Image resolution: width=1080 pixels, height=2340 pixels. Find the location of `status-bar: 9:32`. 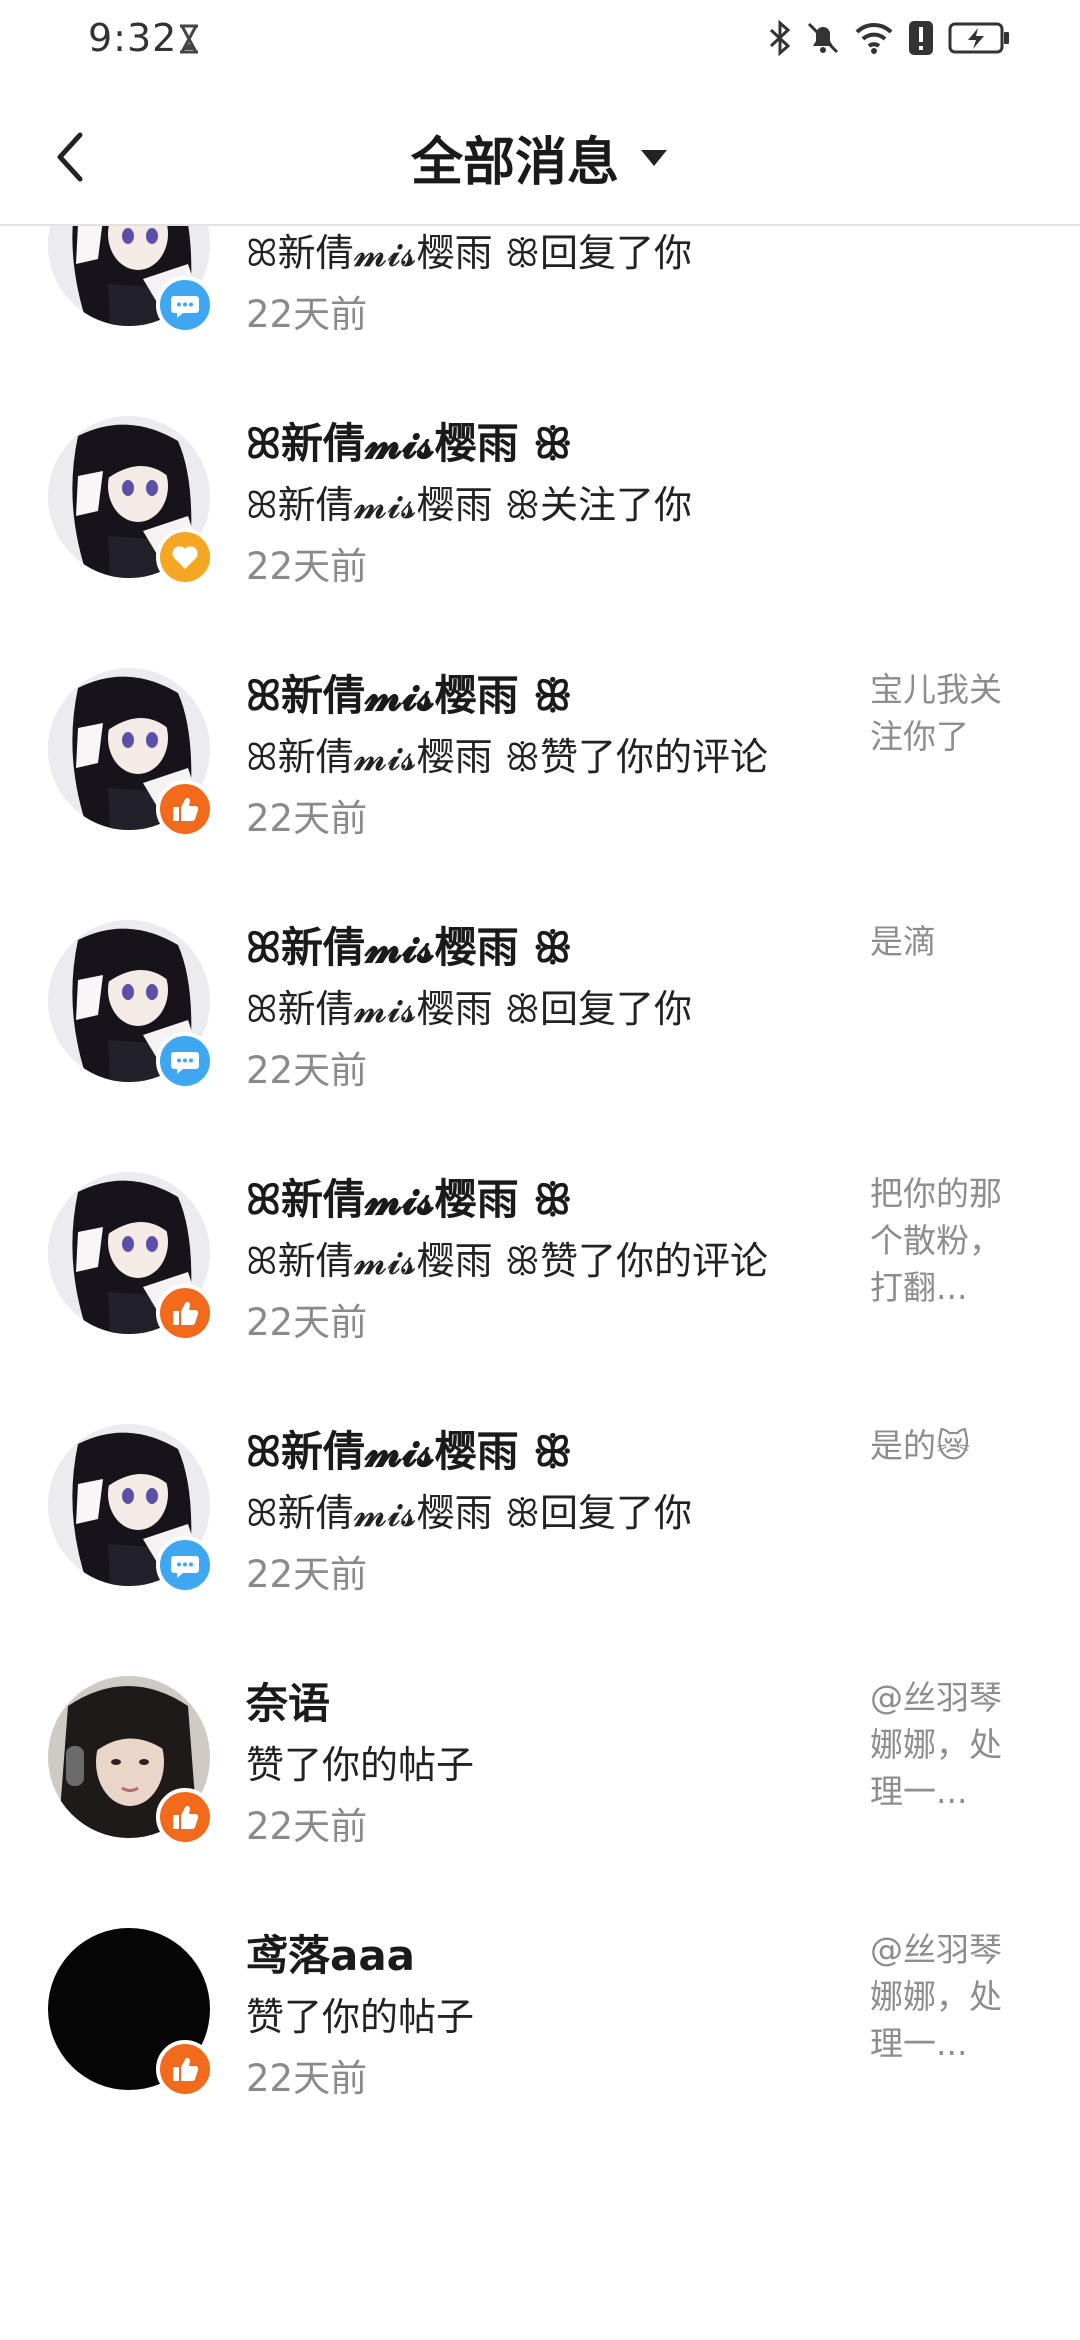

status-bar: 9:32 is located at coordinates (540, 45).